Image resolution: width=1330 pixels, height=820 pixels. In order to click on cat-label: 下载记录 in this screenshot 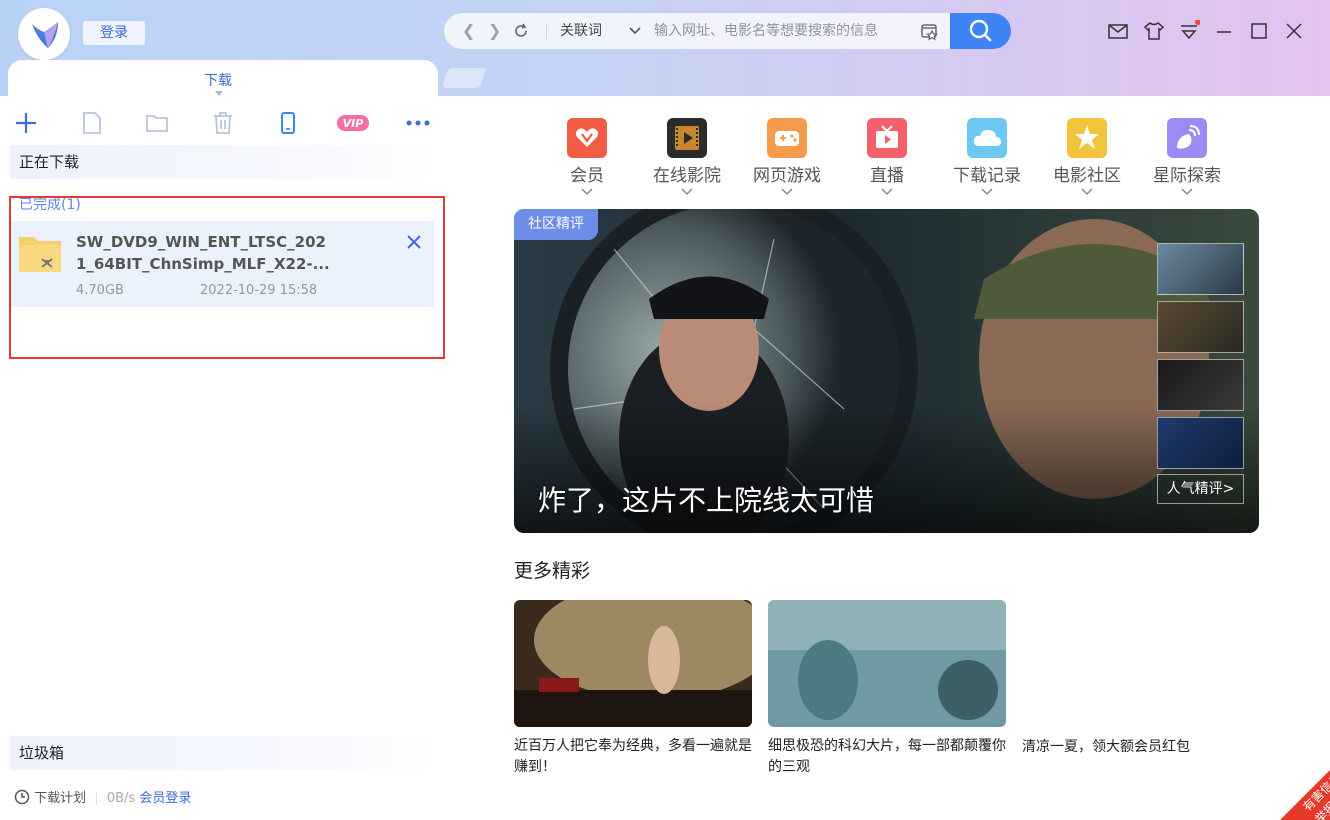, I will do `click(987, 176)`.